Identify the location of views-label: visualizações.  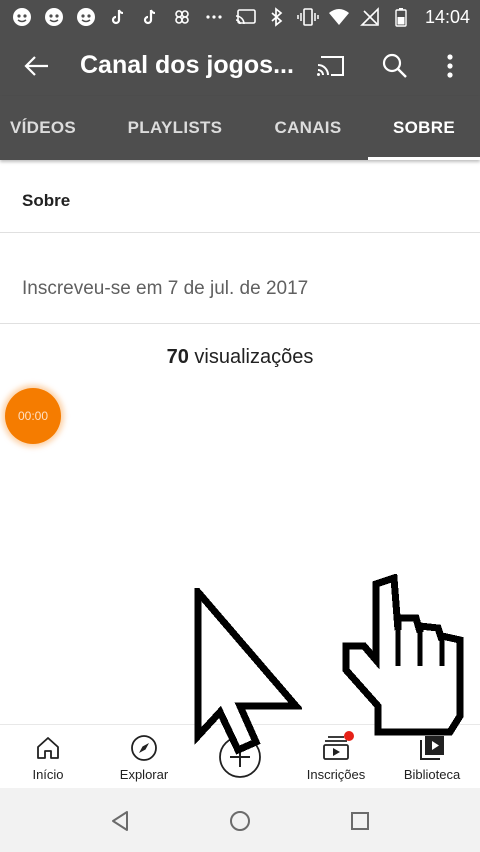
(251, 357).